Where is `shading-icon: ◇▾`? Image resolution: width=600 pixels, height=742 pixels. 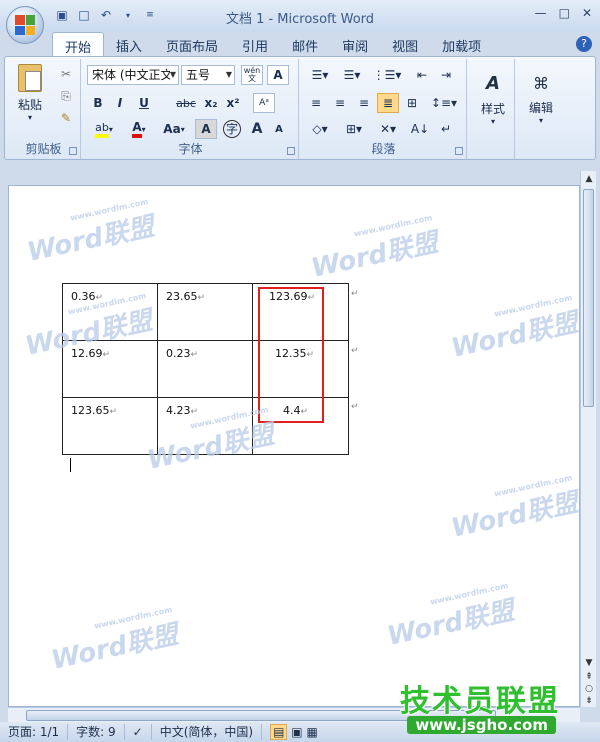 shading-icon: ◇▾ is located at coordinates (320, 129).